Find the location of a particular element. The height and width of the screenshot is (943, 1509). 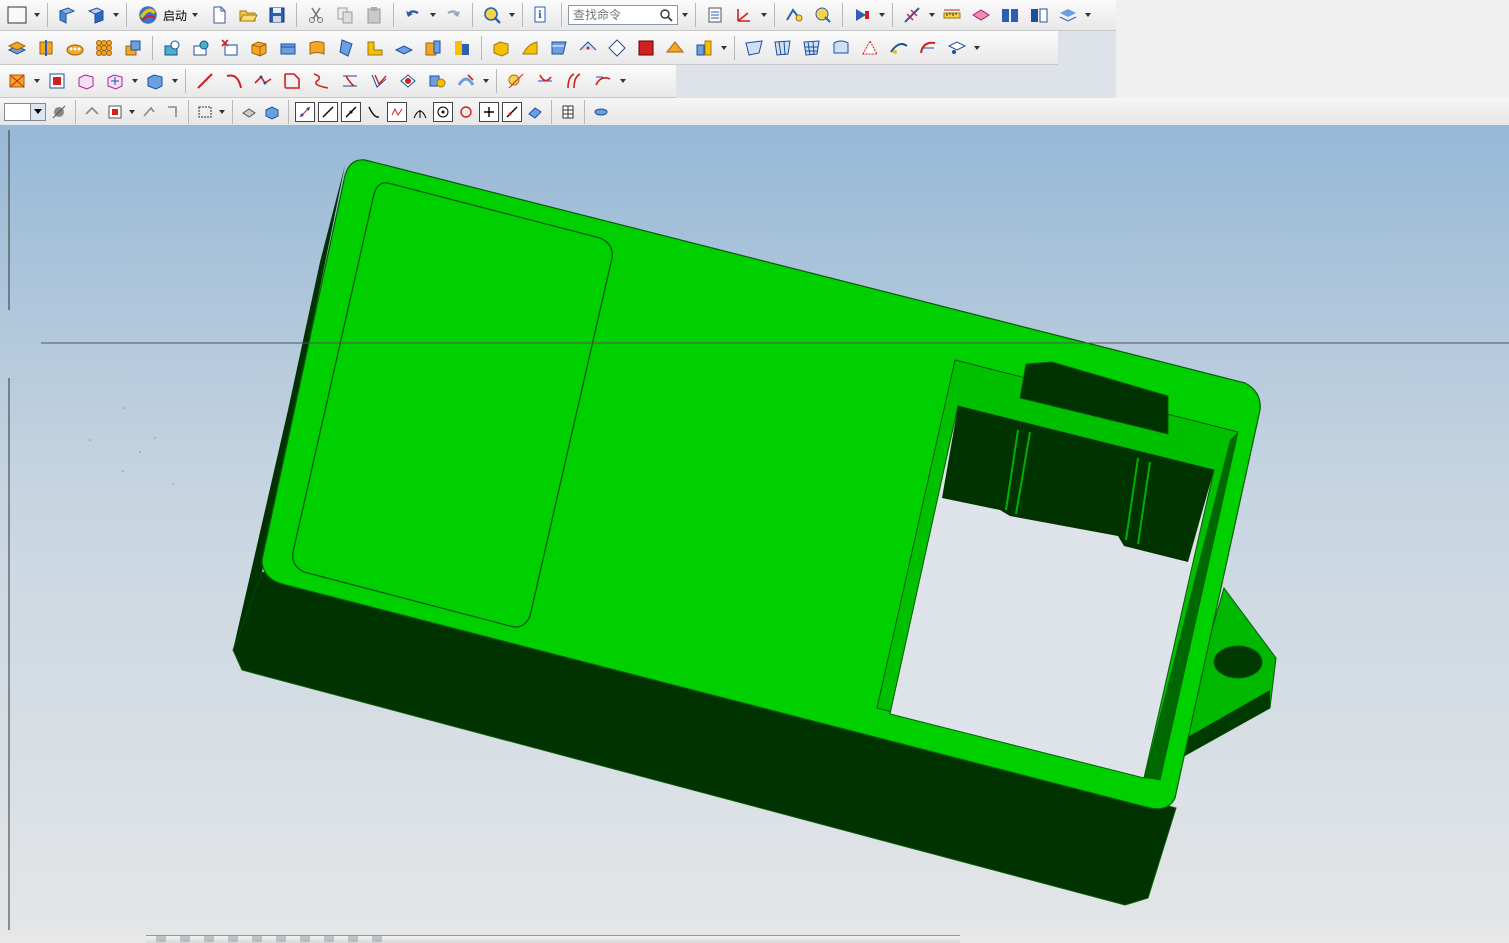

information-icon: i is located at coordinates (542, 15).